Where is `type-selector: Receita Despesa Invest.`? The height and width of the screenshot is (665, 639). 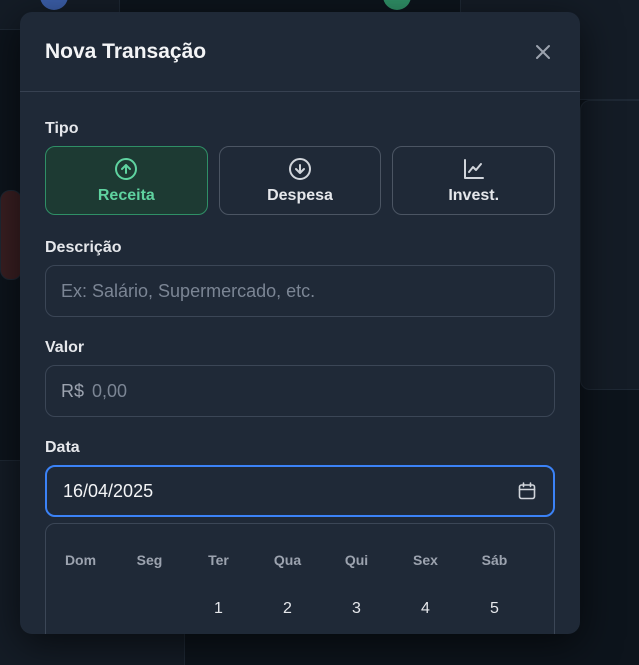
type-selector: Receita Despesa Invest. is located at coordinates (300, 180).